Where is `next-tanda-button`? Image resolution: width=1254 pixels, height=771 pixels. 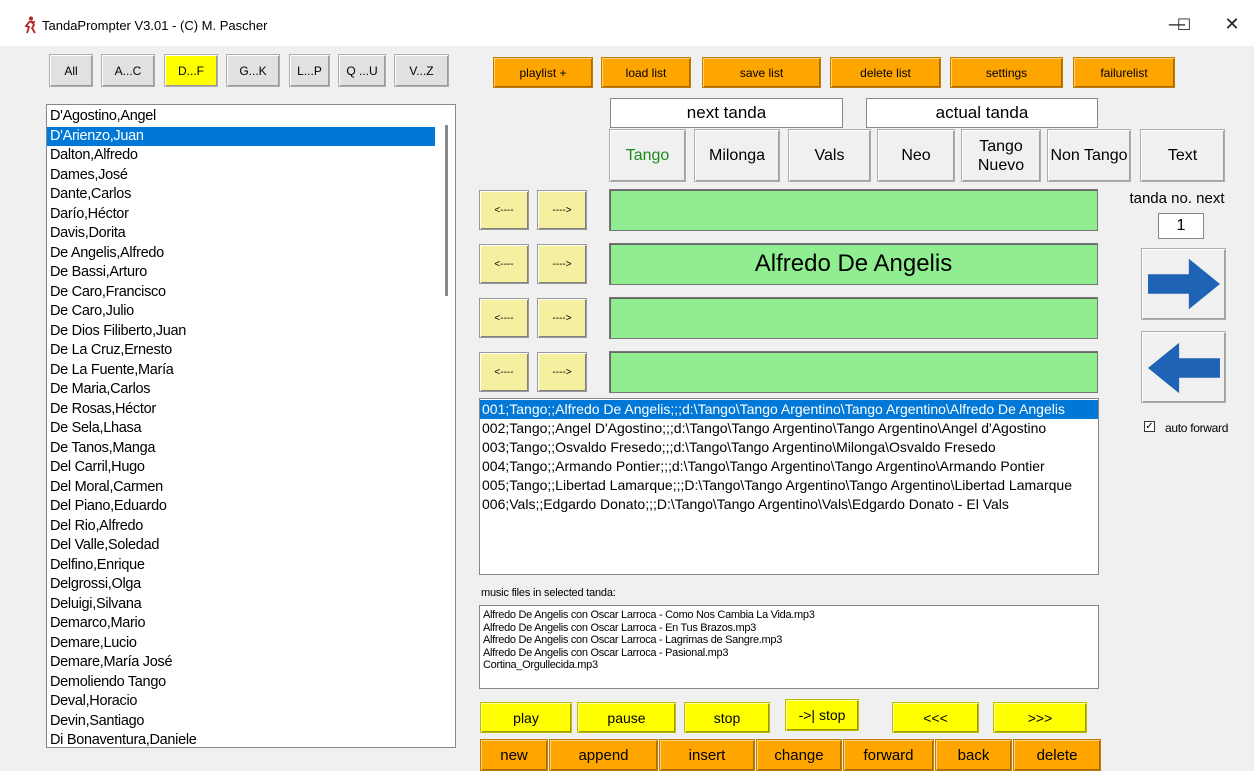 next-tanda-button is located at coordinates (1183, 284).